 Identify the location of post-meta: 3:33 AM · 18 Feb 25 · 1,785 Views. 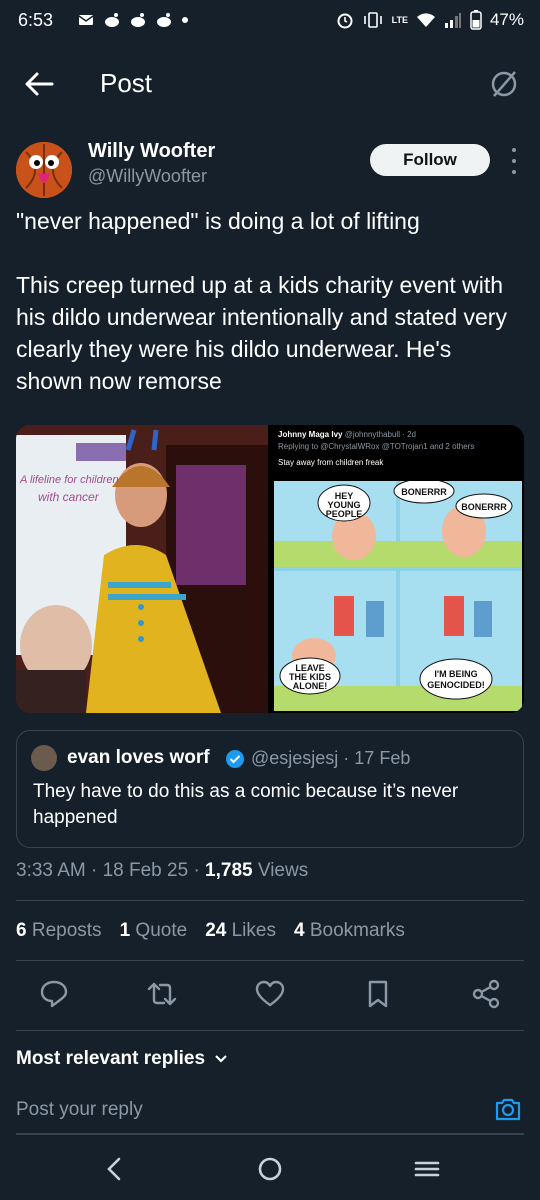
(162, 871).